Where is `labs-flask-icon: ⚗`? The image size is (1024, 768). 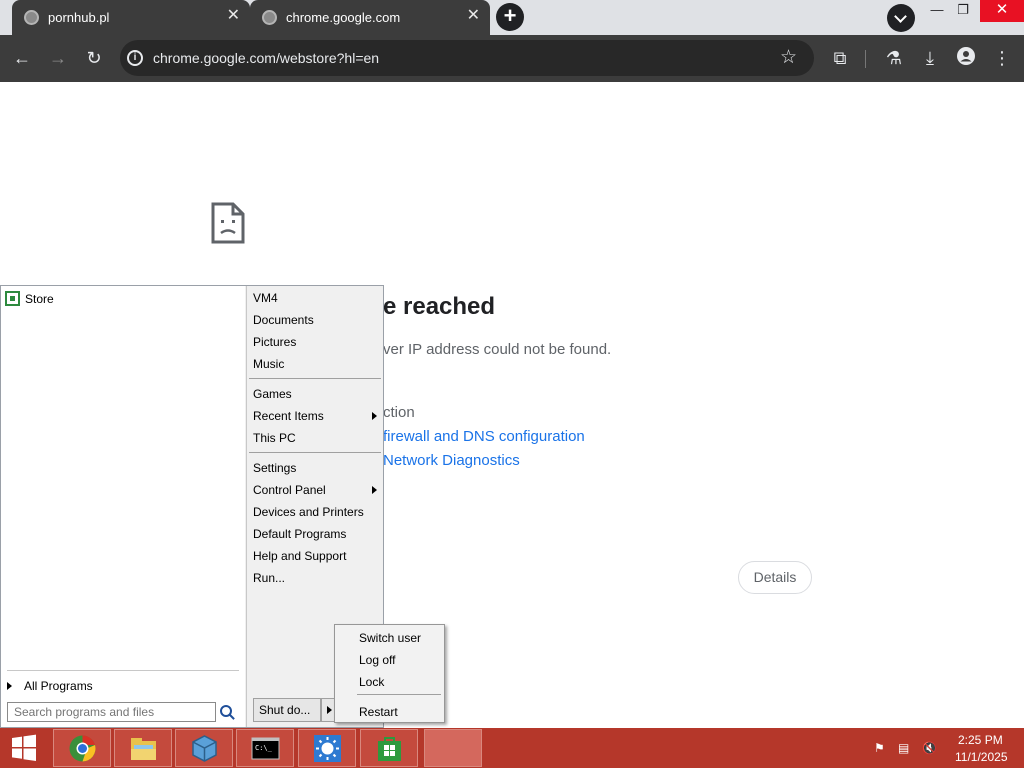
labs-flask-icon: ⚗ is located at coordinates (894, 59).